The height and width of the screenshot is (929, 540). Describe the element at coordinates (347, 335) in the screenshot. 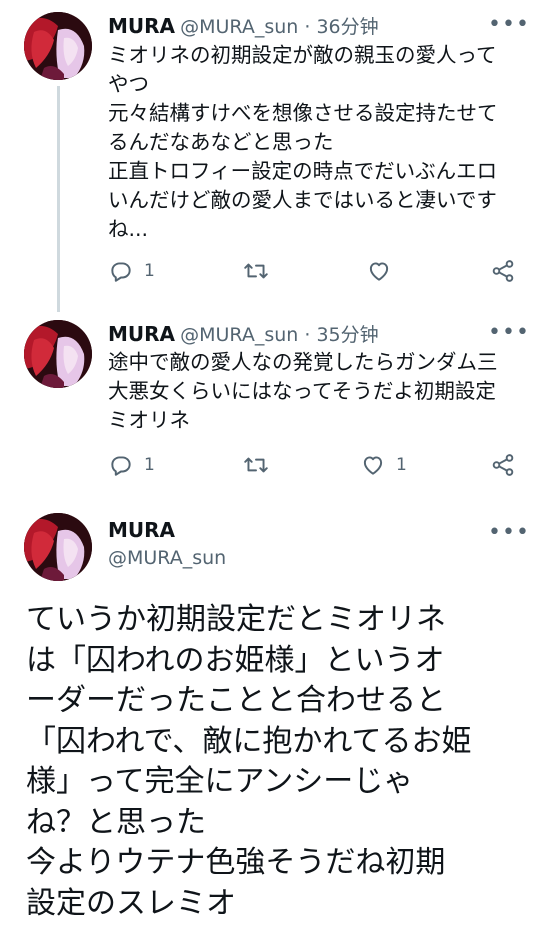

I see `timestamp: 35分钟` at that location.